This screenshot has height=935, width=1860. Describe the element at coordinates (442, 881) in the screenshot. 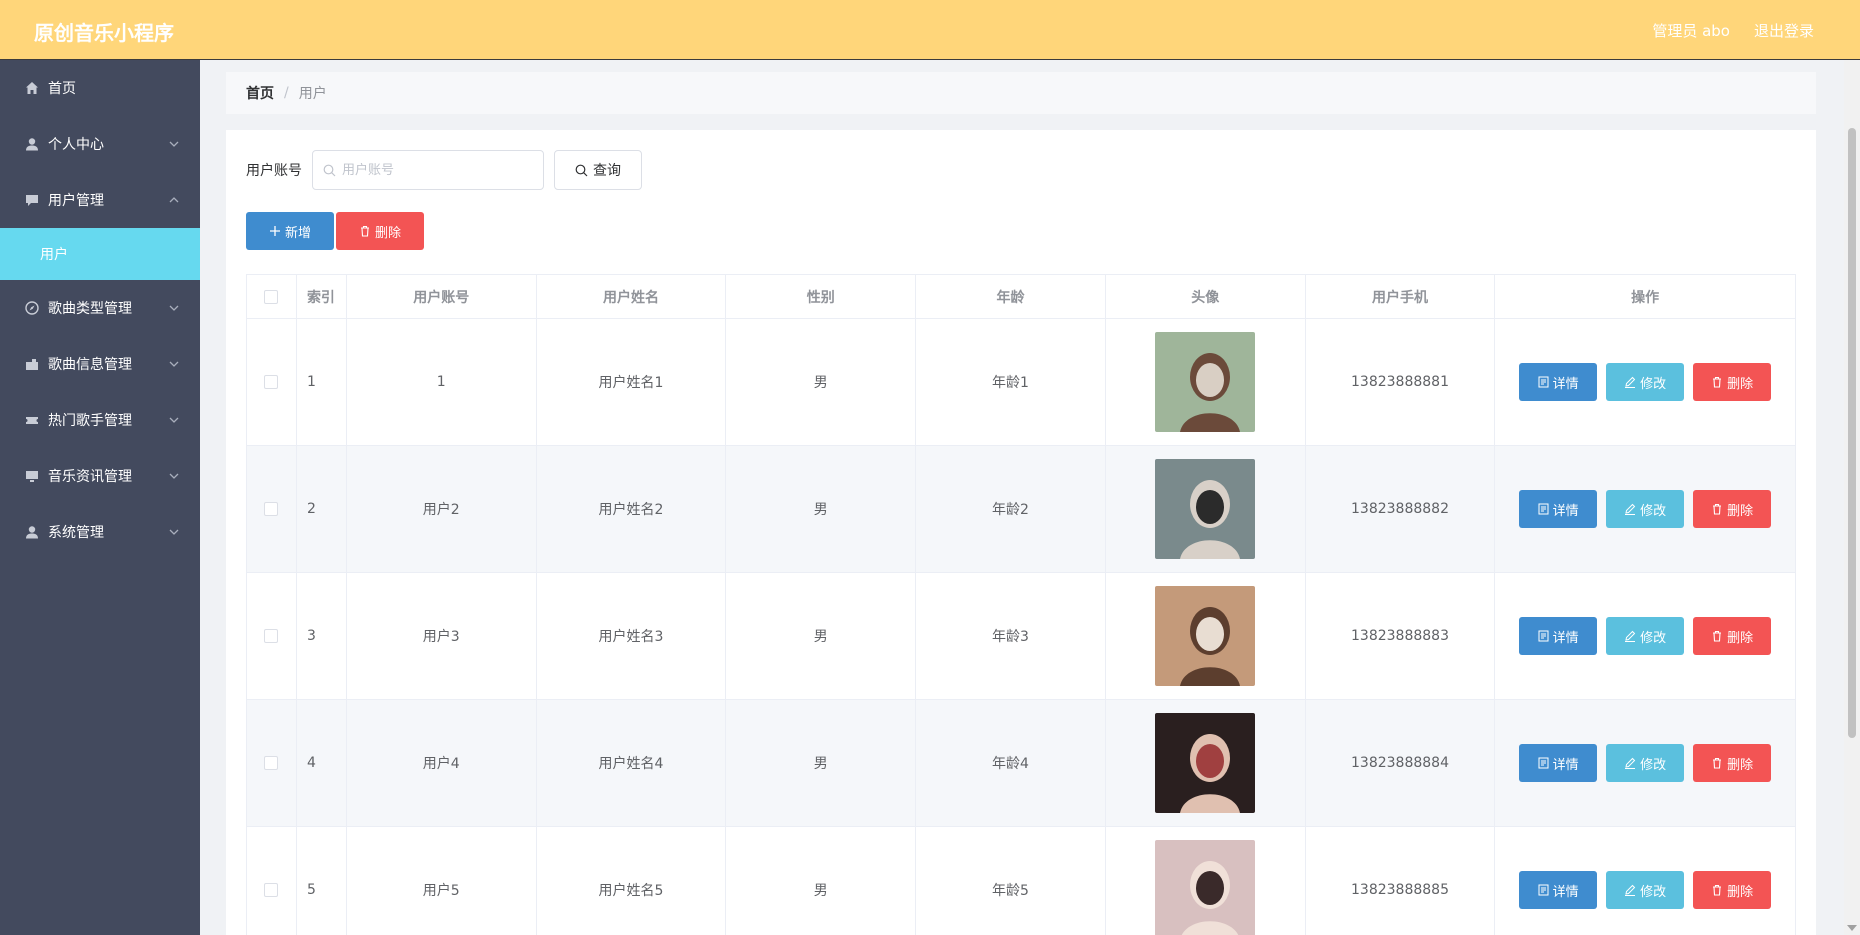

I see `cell-account: 用户5` at that location.